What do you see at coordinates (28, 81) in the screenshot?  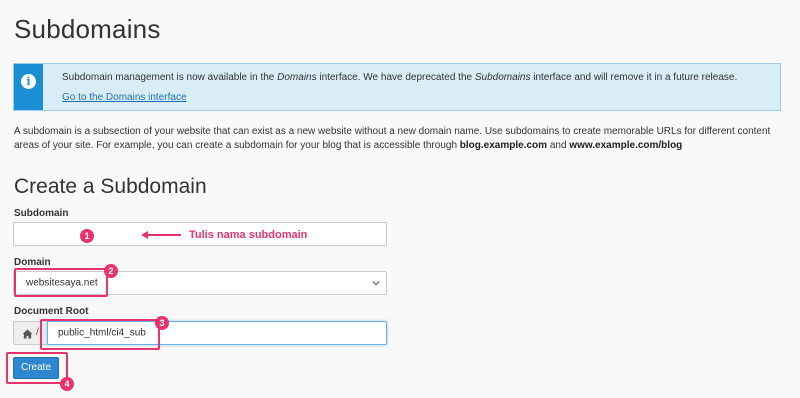 I see `info-icon: i` at bounding box center [28, 81].